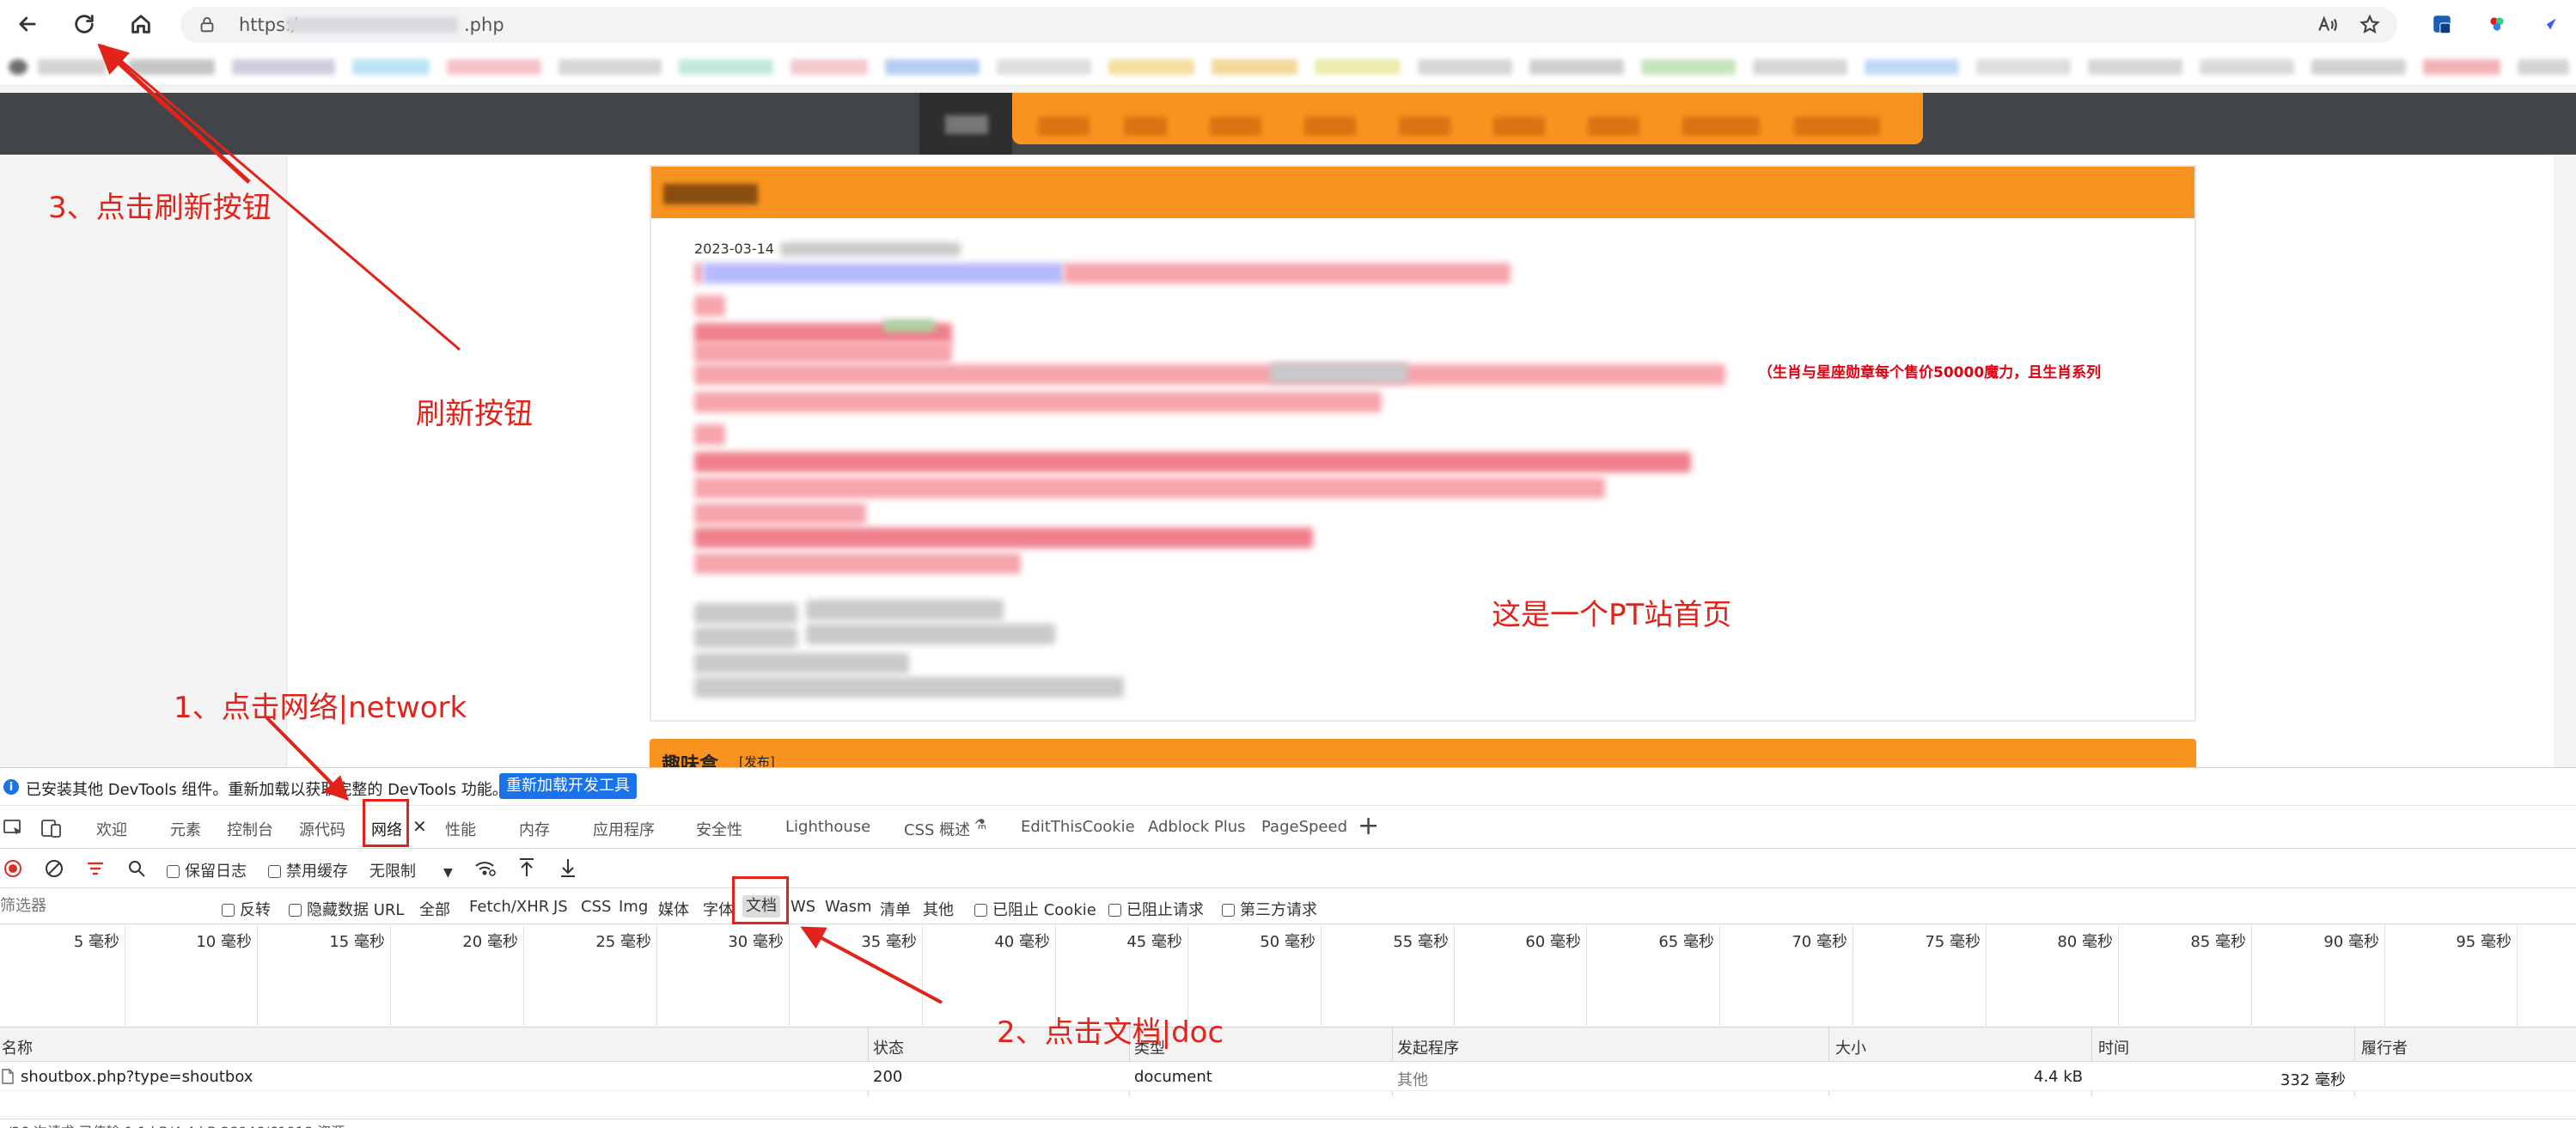 This screenshot has height=1128, width=2576. What do you see at coordinates (871, 965) in the screenshot?
I see `arrow-to-doc-filter` at bounding box center [871, 965].